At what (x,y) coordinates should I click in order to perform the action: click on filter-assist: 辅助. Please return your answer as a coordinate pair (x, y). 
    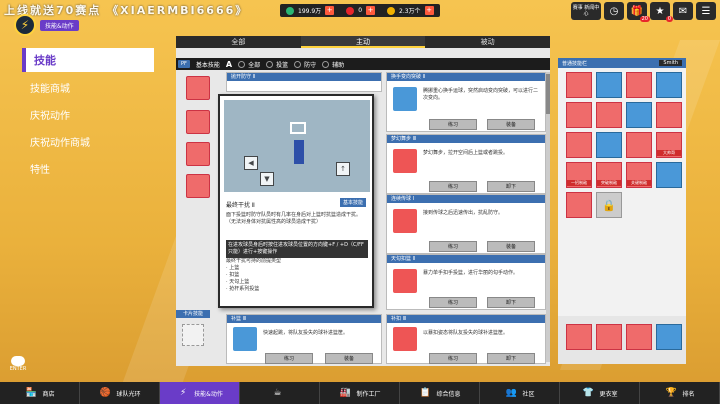
    Looking at the image, I should click on (333, 64).